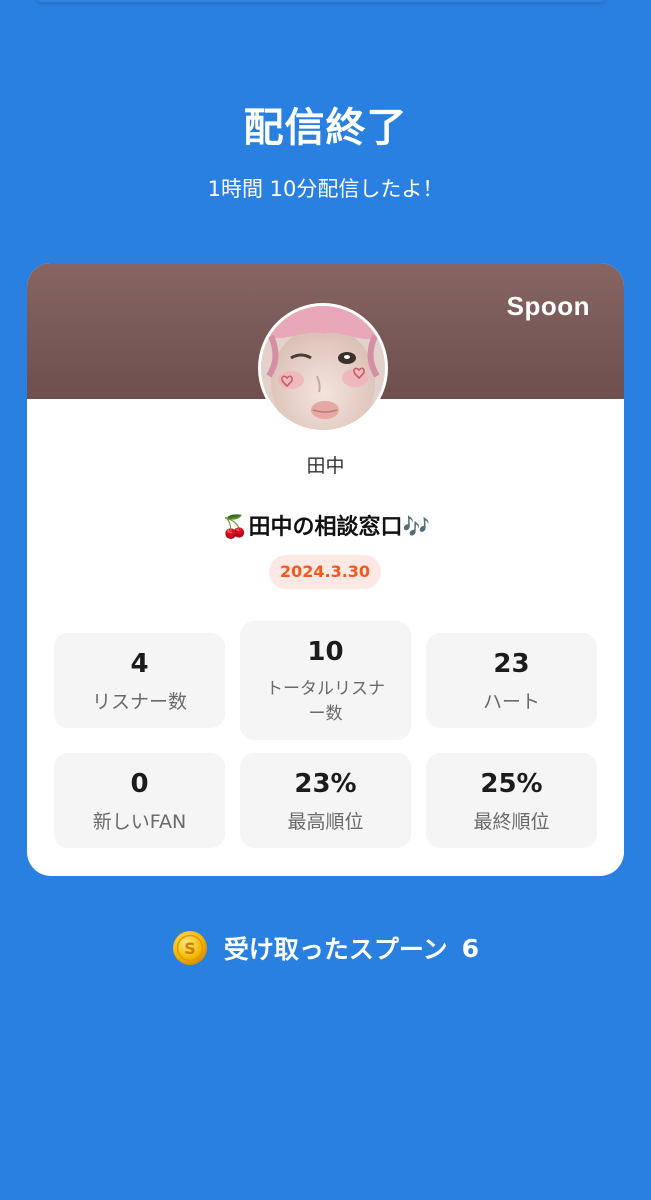 The width and height of the screenshot is (651, 1200). What do you see at coordinates (321, 1) in the screenshot?
I see `top-sheet-edge` at bounding box center [321, 1].